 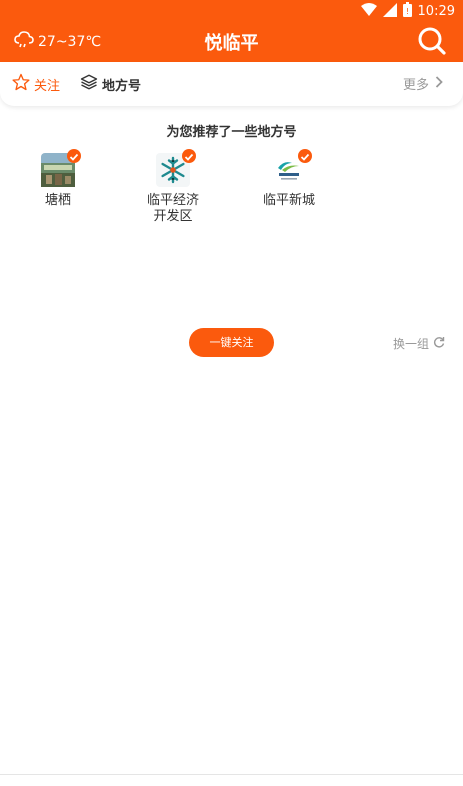 I want to click on battery-icon: !, so click(x=407, y=11).